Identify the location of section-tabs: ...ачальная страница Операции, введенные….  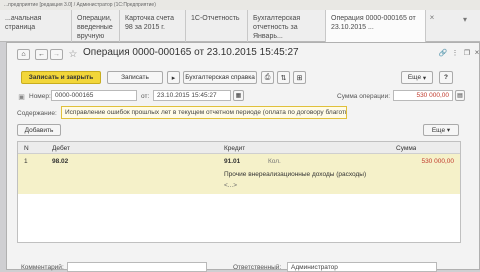
(240, 26).